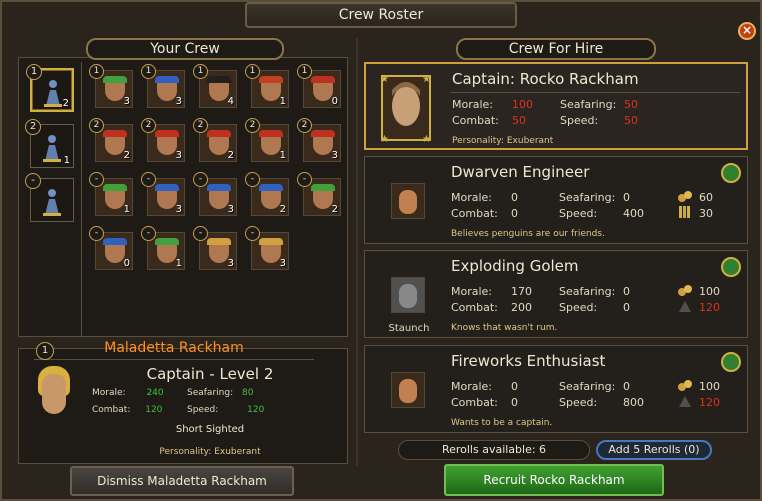 This screenshot has height=501, width=762. What do you see at coordinates (267, 86) in the screenshot?
I see `crew-member: 11` at bounding box center [267, 86].